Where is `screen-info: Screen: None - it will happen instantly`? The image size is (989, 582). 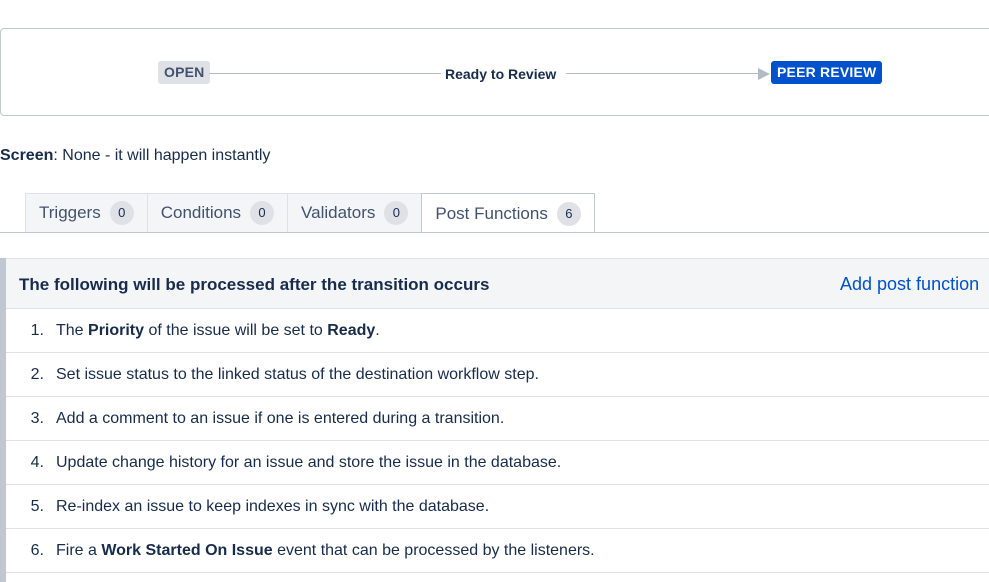 screen-info: Screen: None - it will happen instantly is located at coordinates (135, 156).